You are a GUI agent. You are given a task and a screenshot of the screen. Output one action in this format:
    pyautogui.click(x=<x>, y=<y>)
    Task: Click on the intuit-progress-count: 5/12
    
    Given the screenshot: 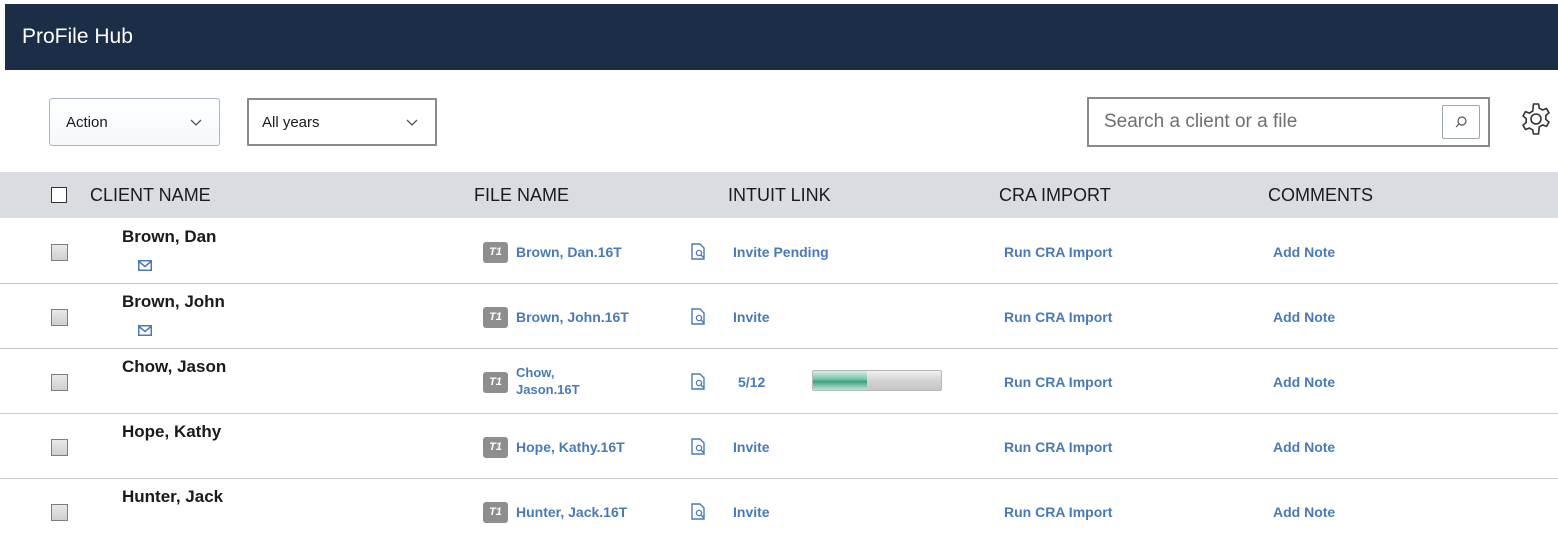 What is the action you would take?
    pyautogui.click(x=751, y=382)
    